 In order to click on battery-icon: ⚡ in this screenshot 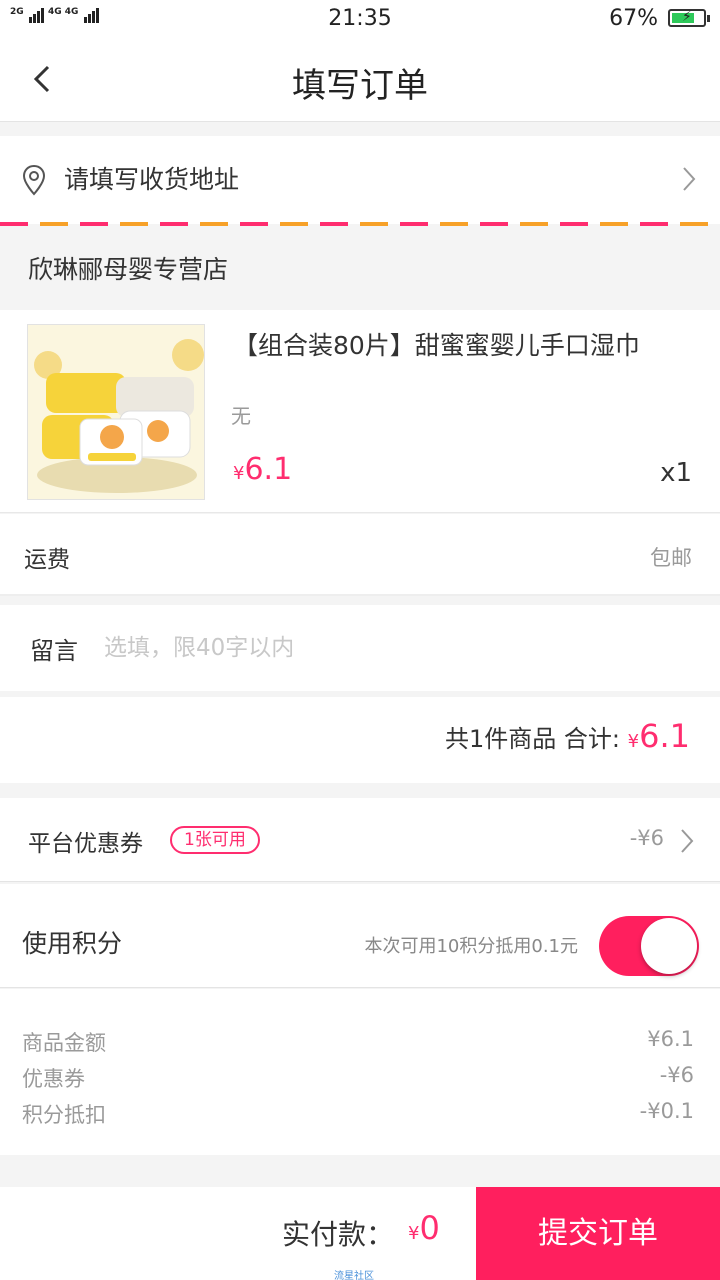, I will do `click(689, 18)`.